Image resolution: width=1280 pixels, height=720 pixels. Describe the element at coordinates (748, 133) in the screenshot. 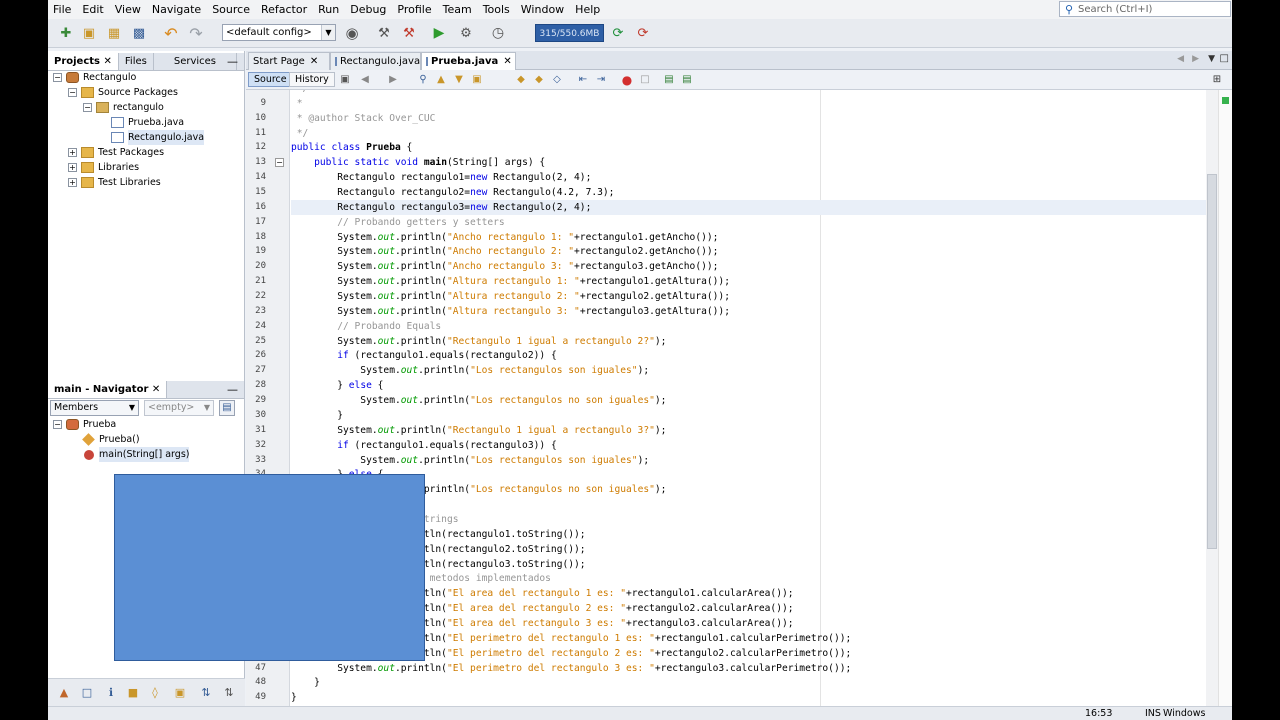

I see `code-line: */` at that location.